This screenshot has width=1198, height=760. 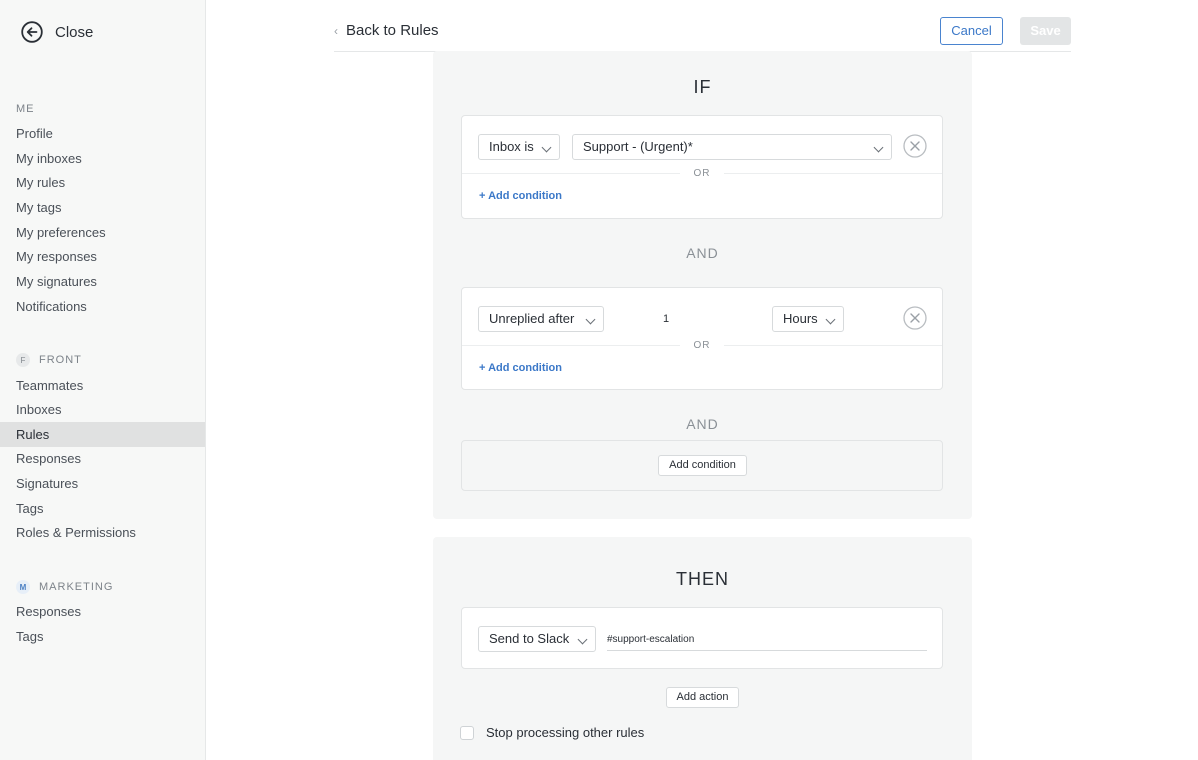 I want to click on sidebar-item-marketing-tags: Tags, so click(x=102, y=636).